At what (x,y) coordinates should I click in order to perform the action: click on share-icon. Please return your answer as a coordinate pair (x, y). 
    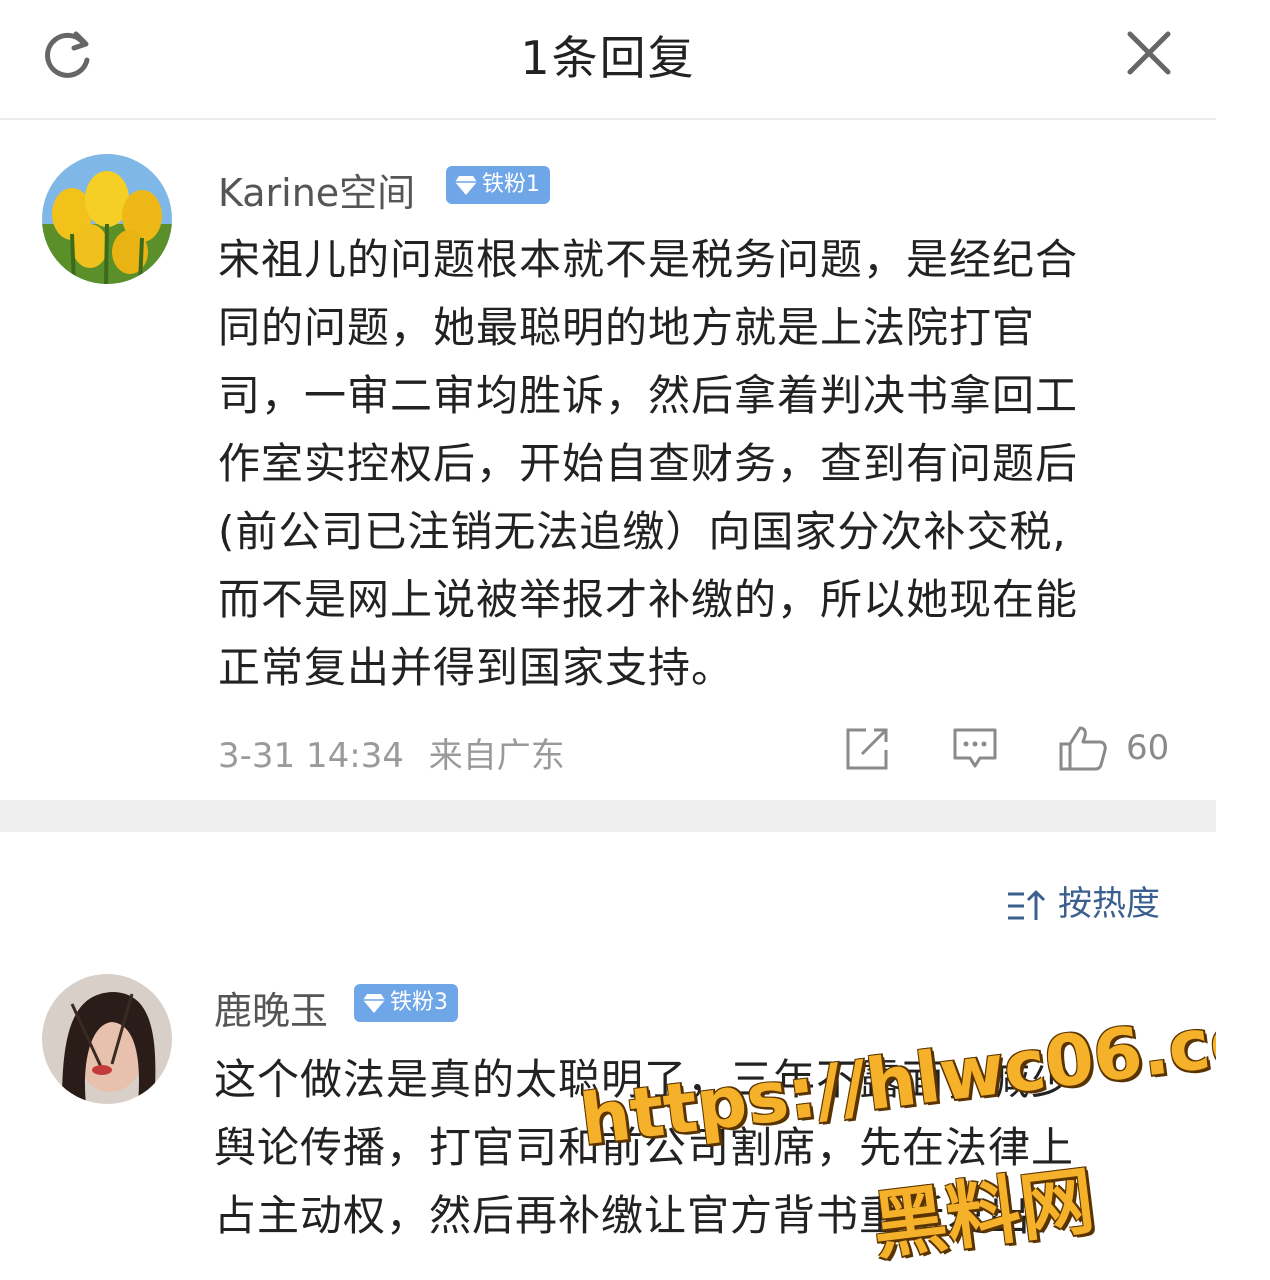
    Looking at the image, I should click on (867, 749).